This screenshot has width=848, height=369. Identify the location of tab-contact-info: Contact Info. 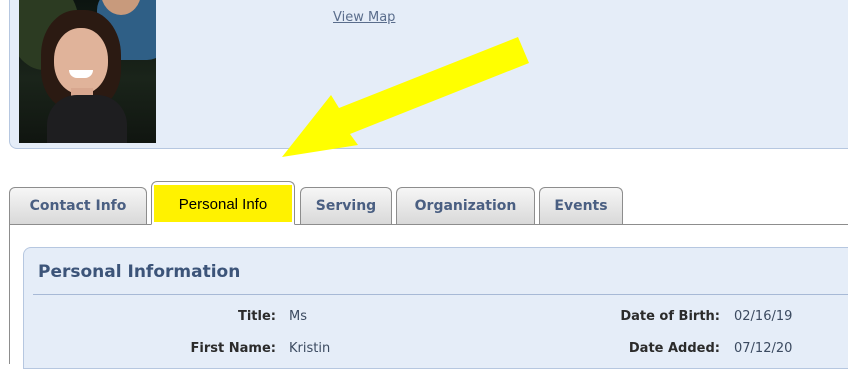
(78, 205).